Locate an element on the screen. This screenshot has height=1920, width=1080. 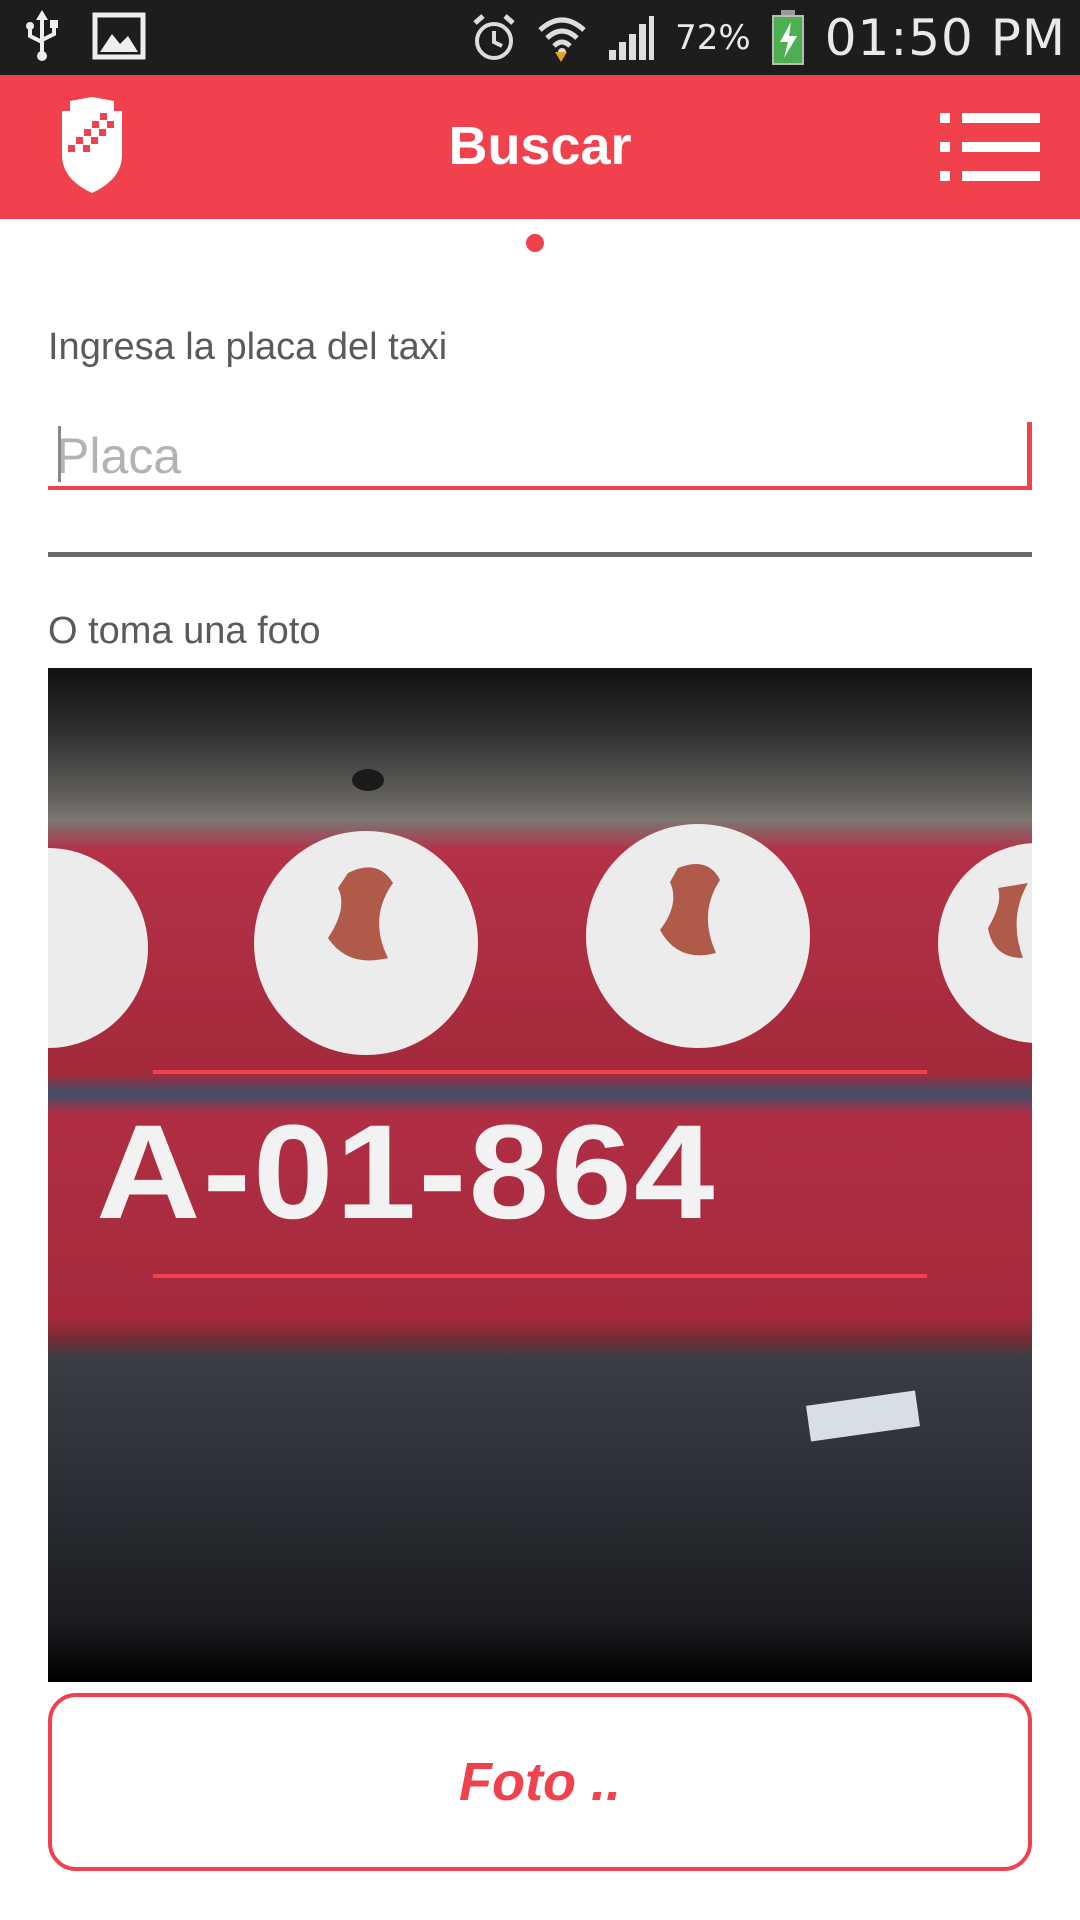
wifi-icon is located at coordinates (562, 39).